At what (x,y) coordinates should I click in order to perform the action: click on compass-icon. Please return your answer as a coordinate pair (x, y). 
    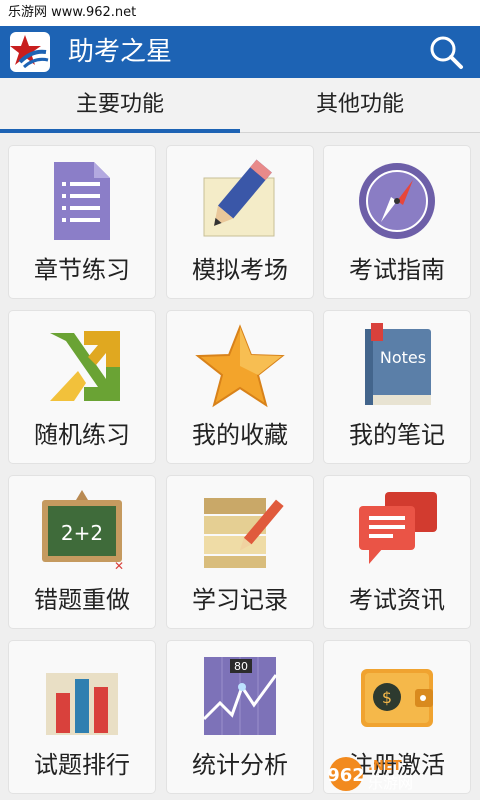
    Looking at the image, I should click on (397, 201).